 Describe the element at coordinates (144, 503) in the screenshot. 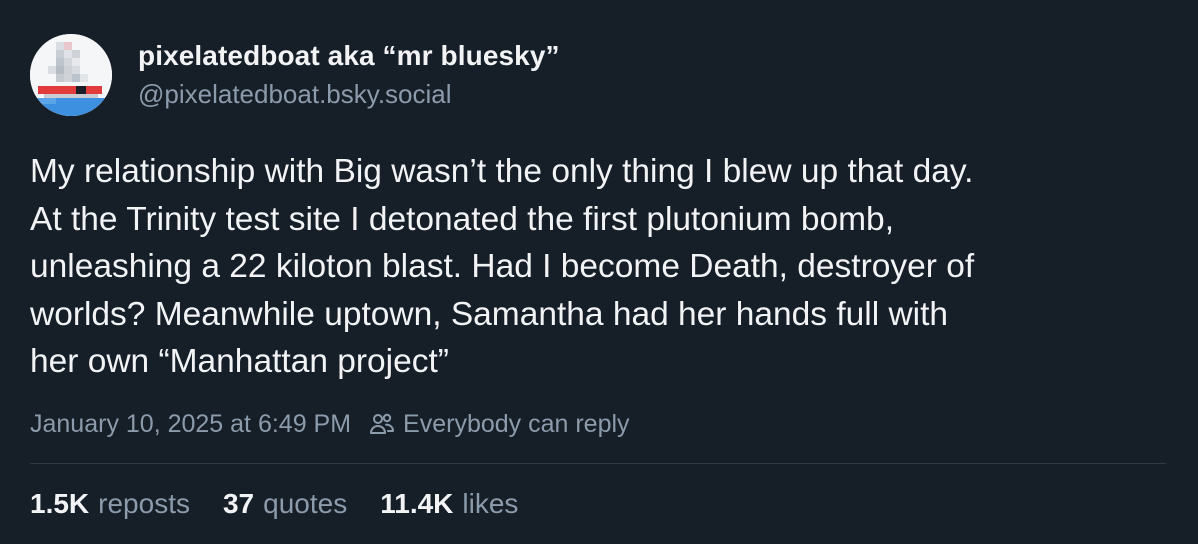

I see `reposts-label: reposts` at that location.